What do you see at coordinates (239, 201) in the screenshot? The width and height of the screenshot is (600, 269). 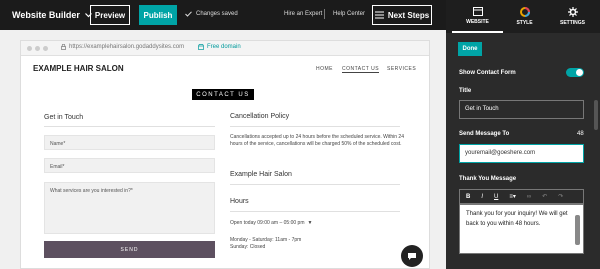 I see `hours-title: Hours` at bounding box center [239, 201].